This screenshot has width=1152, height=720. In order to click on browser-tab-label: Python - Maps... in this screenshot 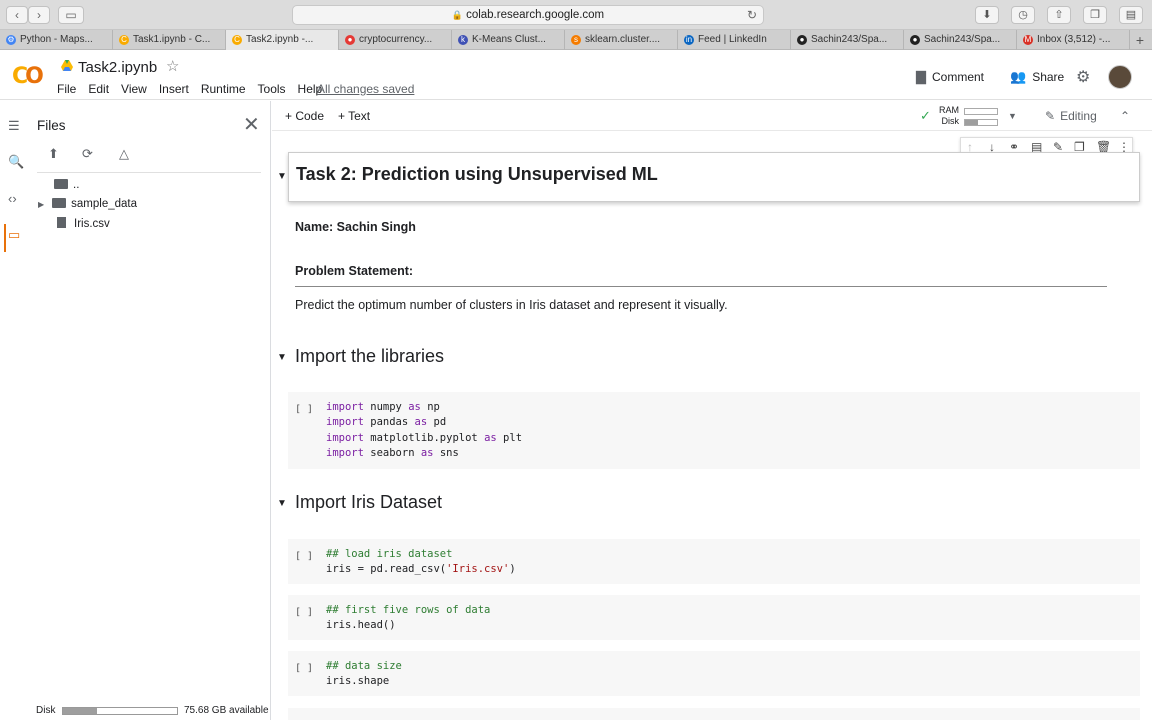, I will do `click(56, 39)`.